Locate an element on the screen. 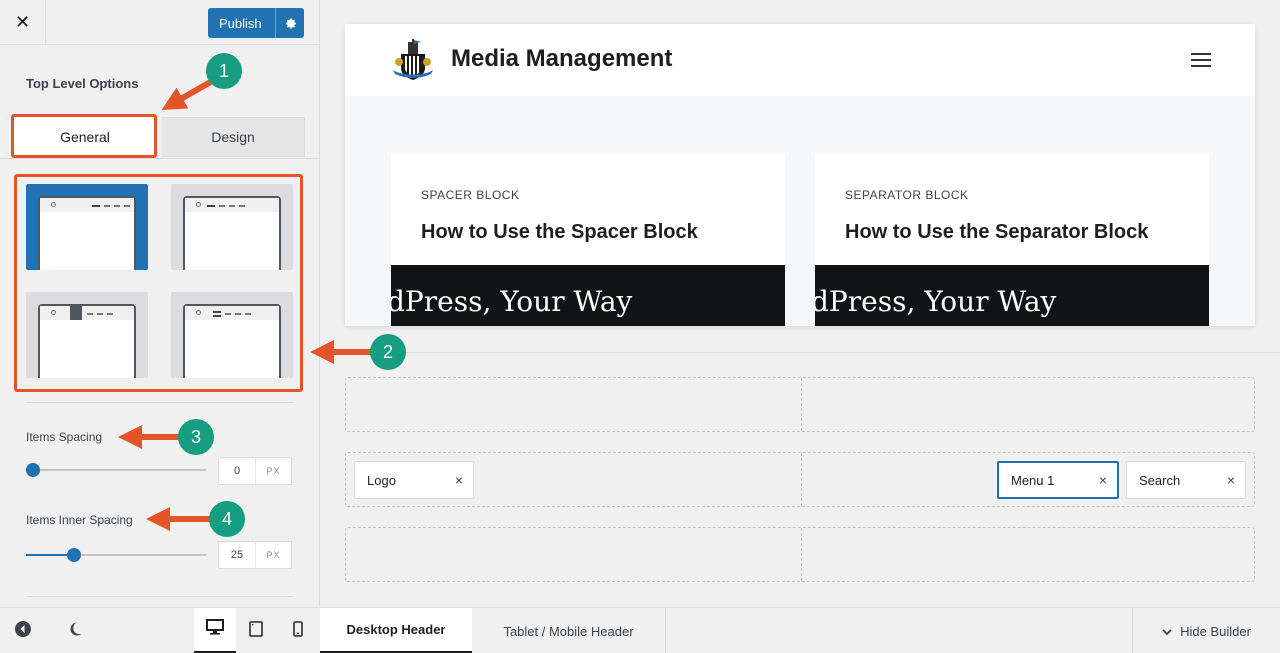 The image size is (1280, 653). arrow-left-circle-icon is located at coordinates (23, 631).